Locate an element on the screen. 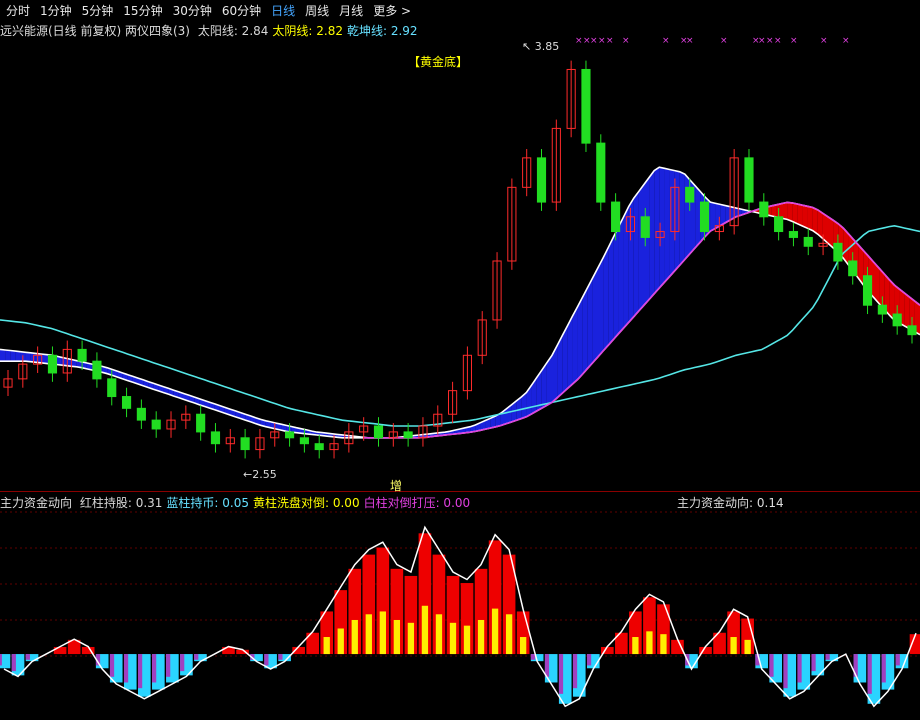 The image size is (920, 720). gold-bottom-label: 【黄金底】 is located at coordinates (438, 61).